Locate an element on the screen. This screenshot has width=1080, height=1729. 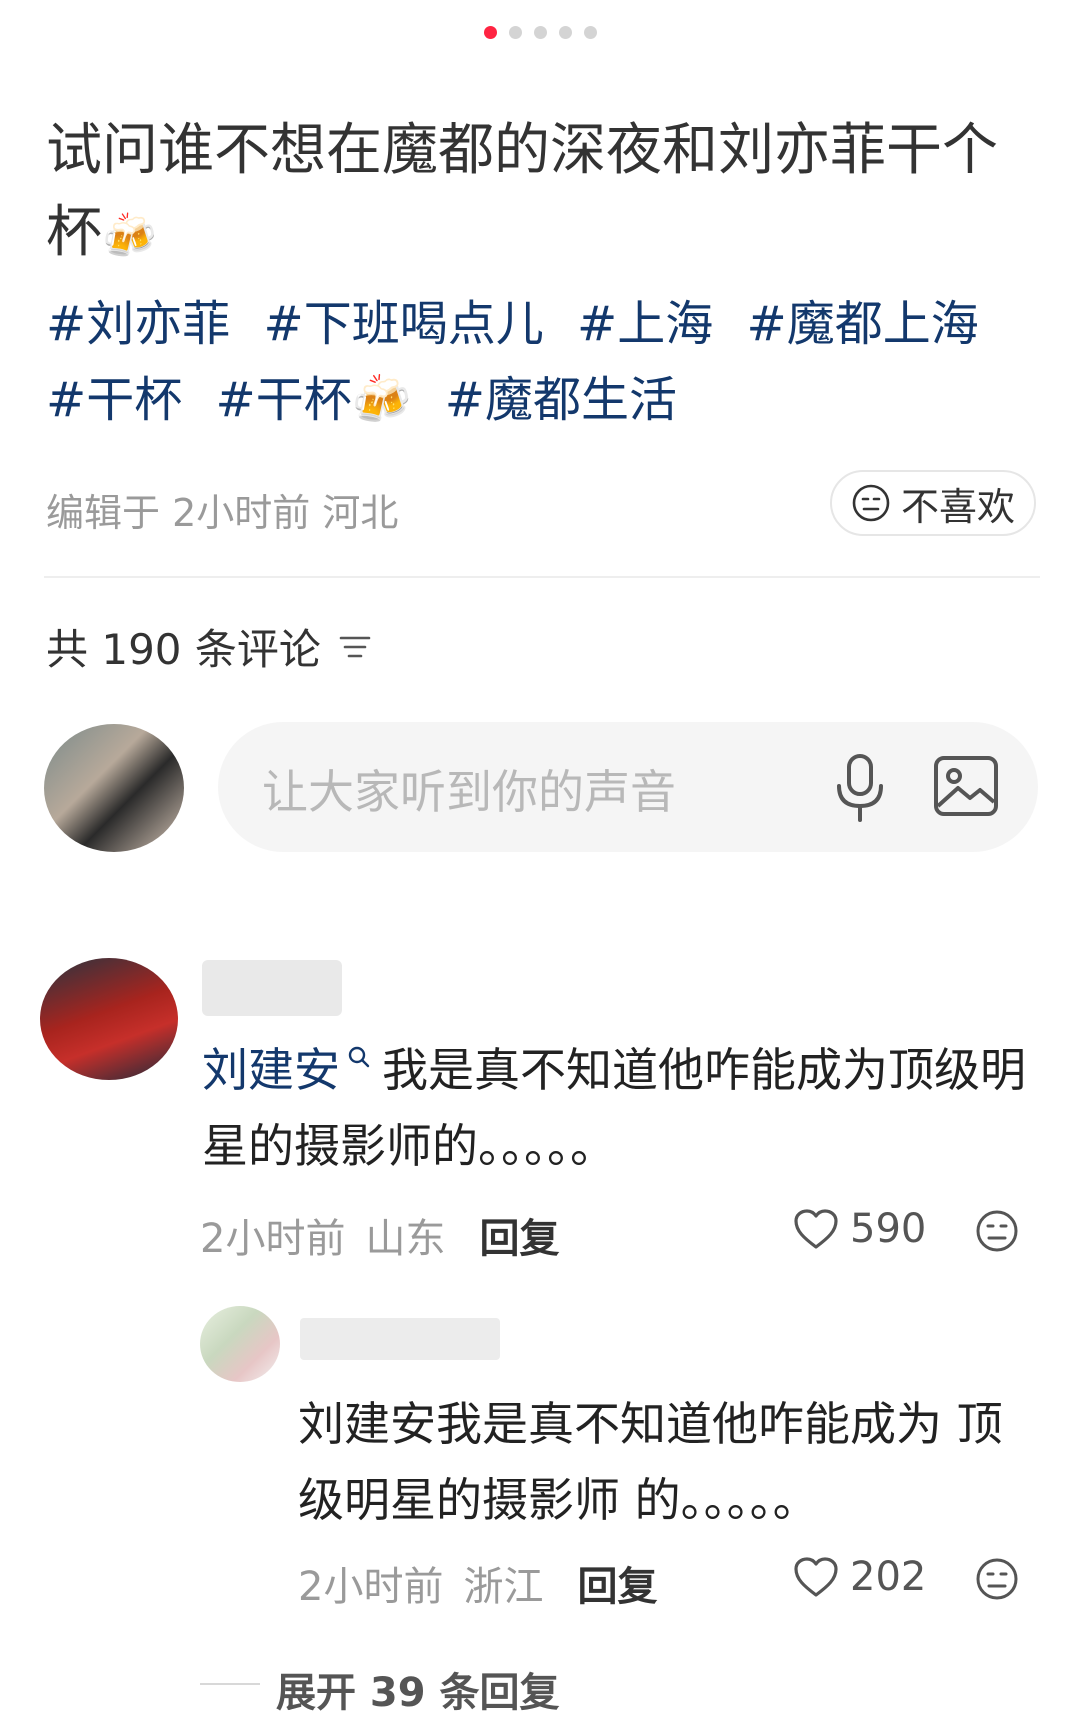
pager-dot-active is located at coordinates (490, 32).